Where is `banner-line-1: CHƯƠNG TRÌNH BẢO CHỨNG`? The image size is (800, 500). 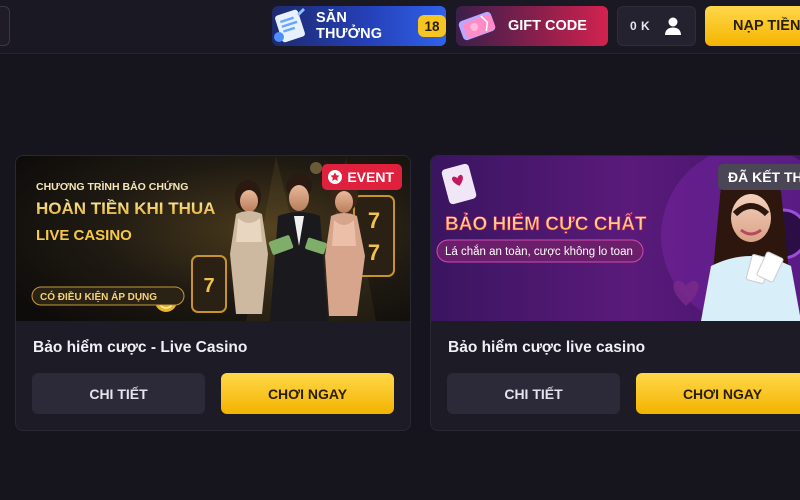
banner-line-1: CHƯƠNG TRÌNH BẢO CHỨNG is located at coordinates (112, 186).